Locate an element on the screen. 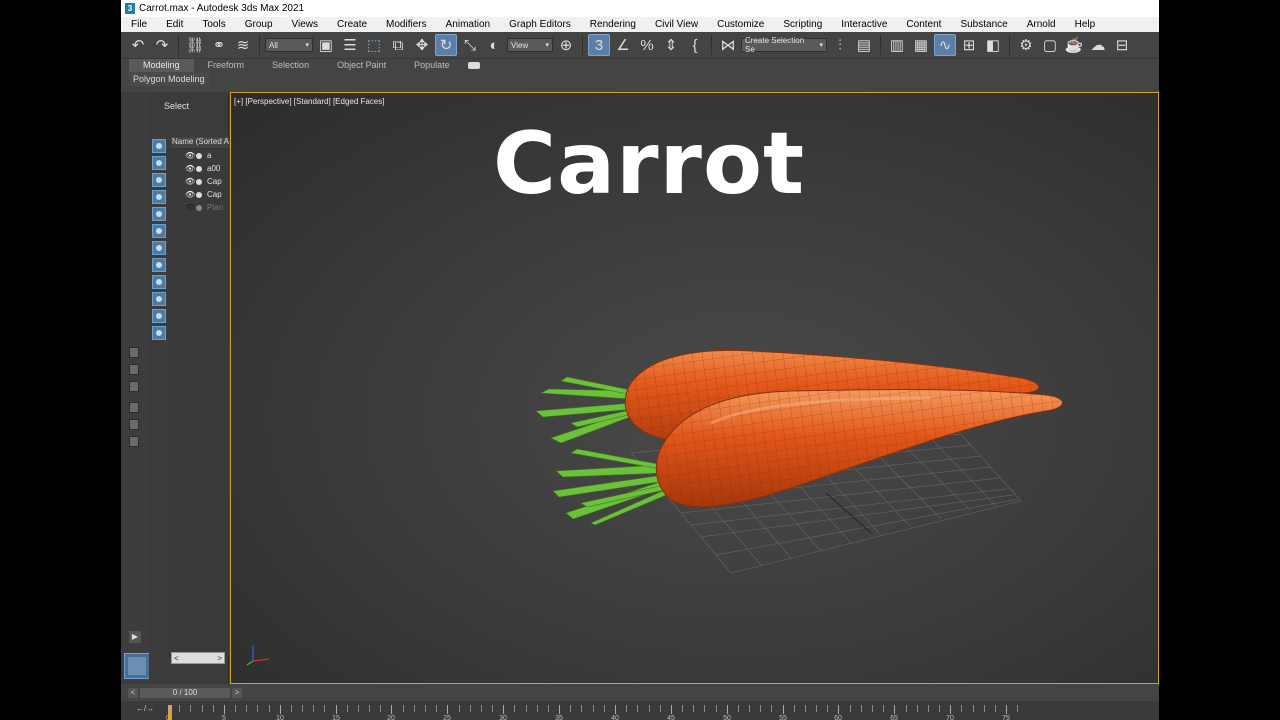 Image resolution: width=1280 pixels, height=720 pixels. frozen-filter-icon is located at coordinates (159, 316).